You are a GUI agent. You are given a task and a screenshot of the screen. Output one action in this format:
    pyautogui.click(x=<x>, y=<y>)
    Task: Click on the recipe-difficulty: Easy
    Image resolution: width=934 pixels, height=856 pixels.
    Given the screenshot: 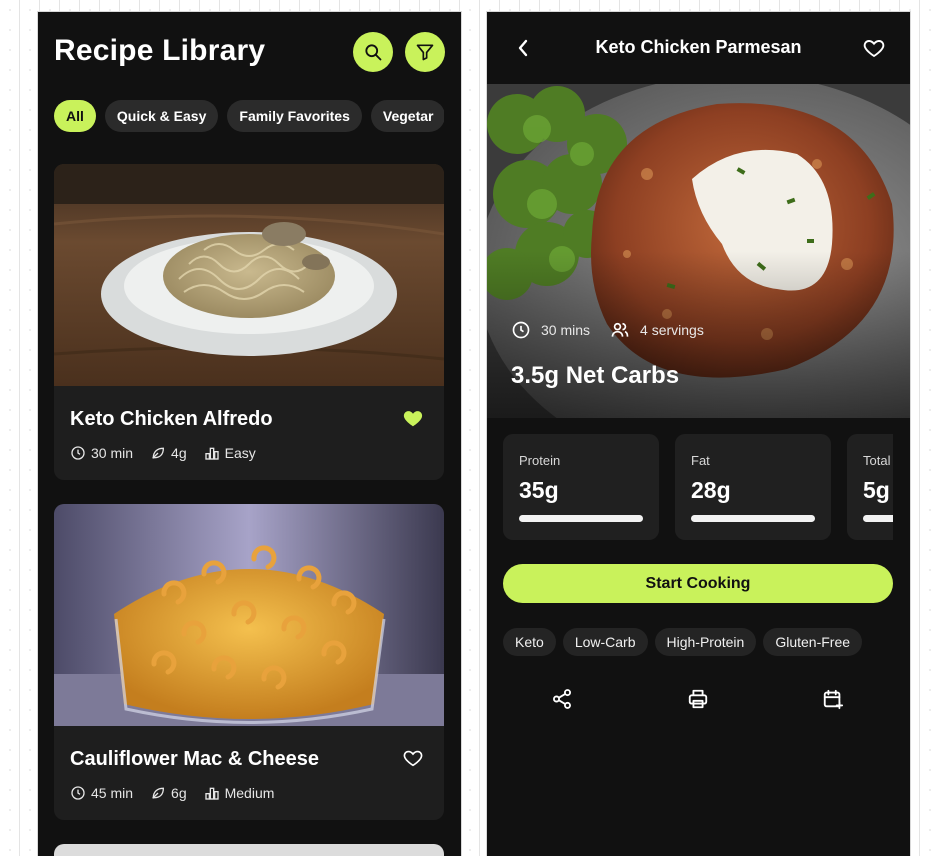 What is the action you would take?
    pyautogui.click(x=240, y=453)
    